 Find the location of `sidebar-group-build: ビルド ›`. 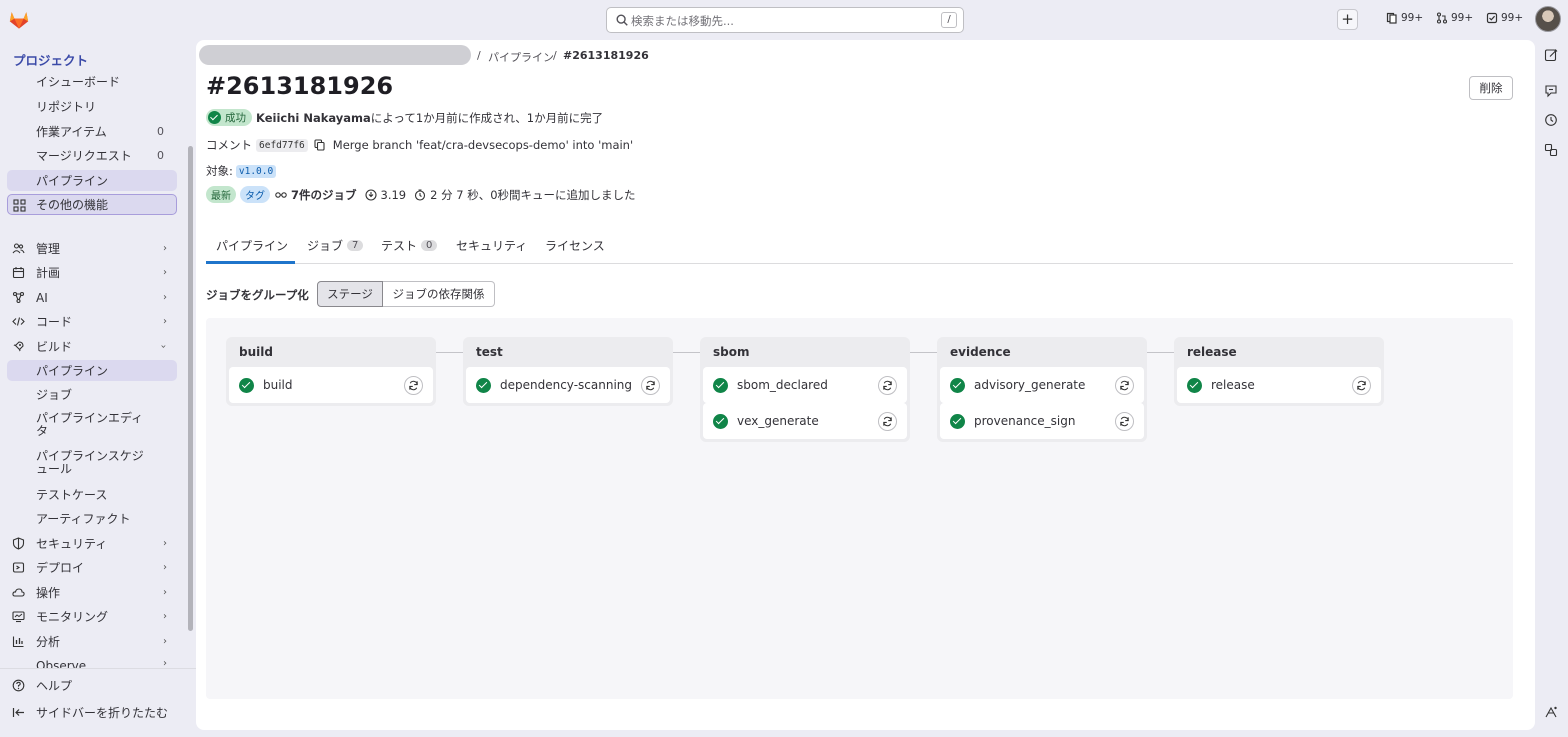

sidebar-group-build: ビルド › is located at coordinates (92, 346).